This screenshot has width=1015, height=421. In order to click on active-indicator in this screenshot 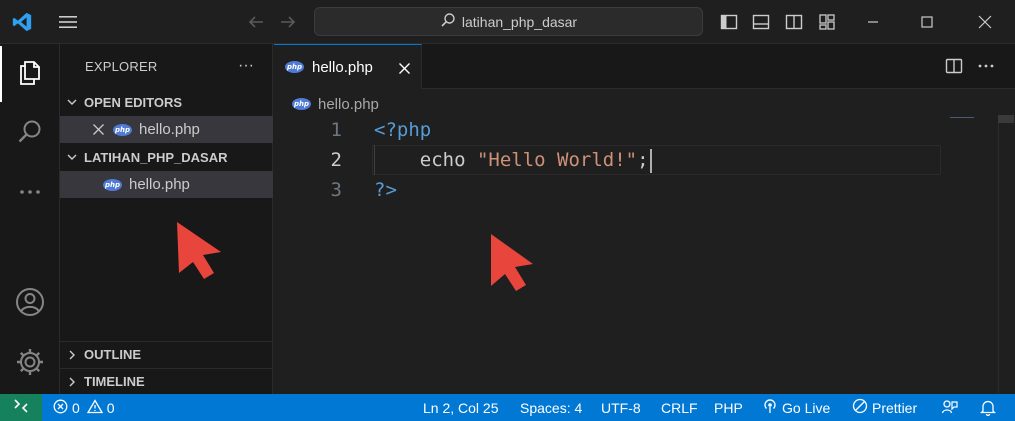, I will do `click(1, 74)`.